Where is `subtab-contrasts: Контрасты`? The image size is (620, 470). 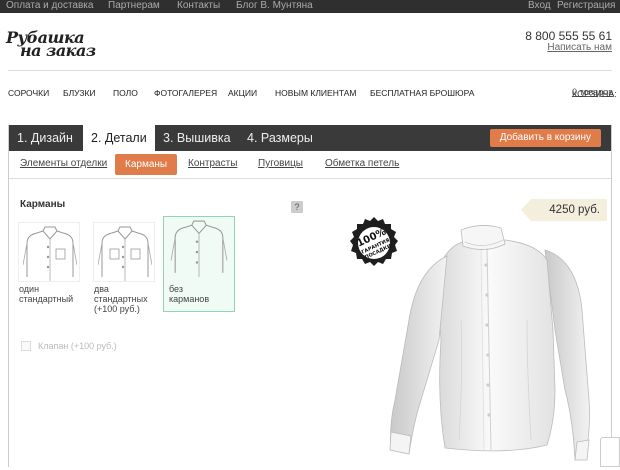
subtab-contrasts: Контрасты is located at coordinates (212, 163).